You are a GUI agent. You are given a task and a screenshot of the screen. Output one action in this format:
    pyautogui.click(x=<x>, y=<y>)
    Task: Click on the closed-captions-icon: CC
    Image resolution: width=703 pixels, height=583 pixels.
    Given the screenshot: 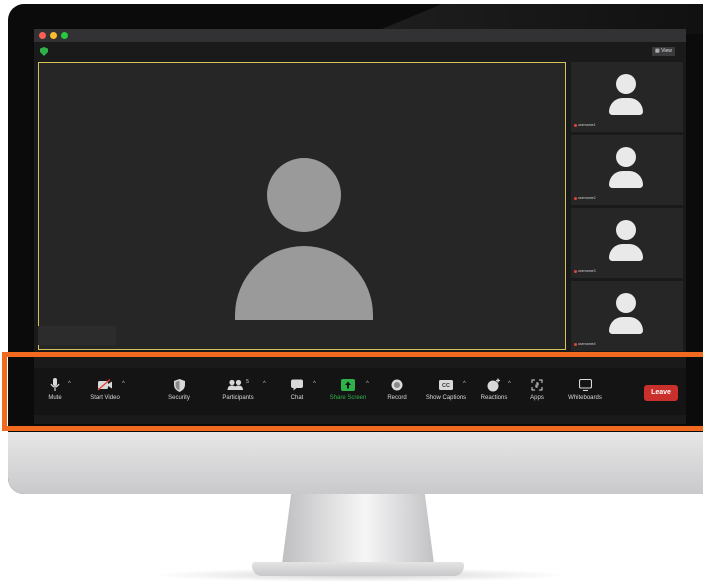 What is the action you would take?
    pyautogui.click(x=446, y=385)
    